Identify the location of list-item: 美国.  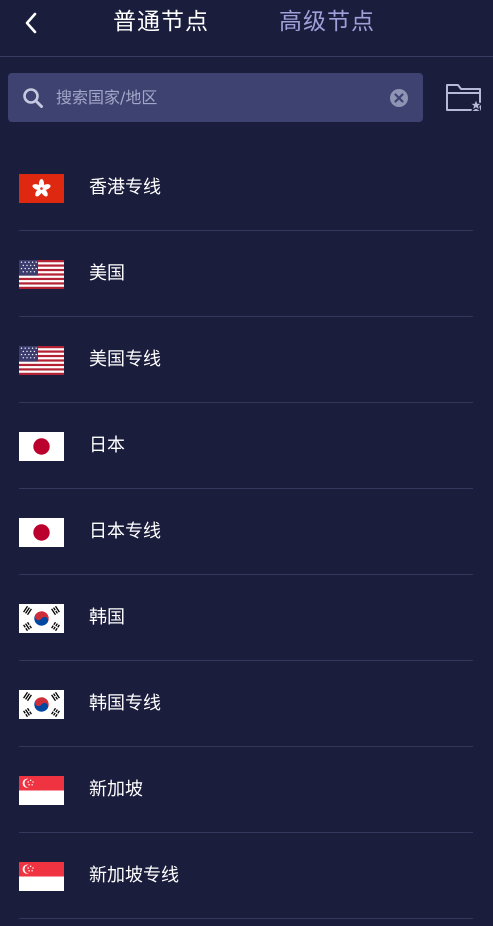
(246, 274).